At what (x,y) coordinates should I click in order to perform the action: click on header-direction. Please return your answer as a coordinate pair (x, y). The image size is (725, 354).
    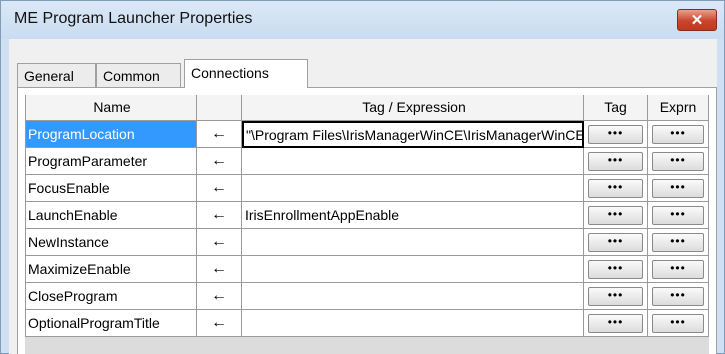
    Looking at the image, I should click on (219, 108).